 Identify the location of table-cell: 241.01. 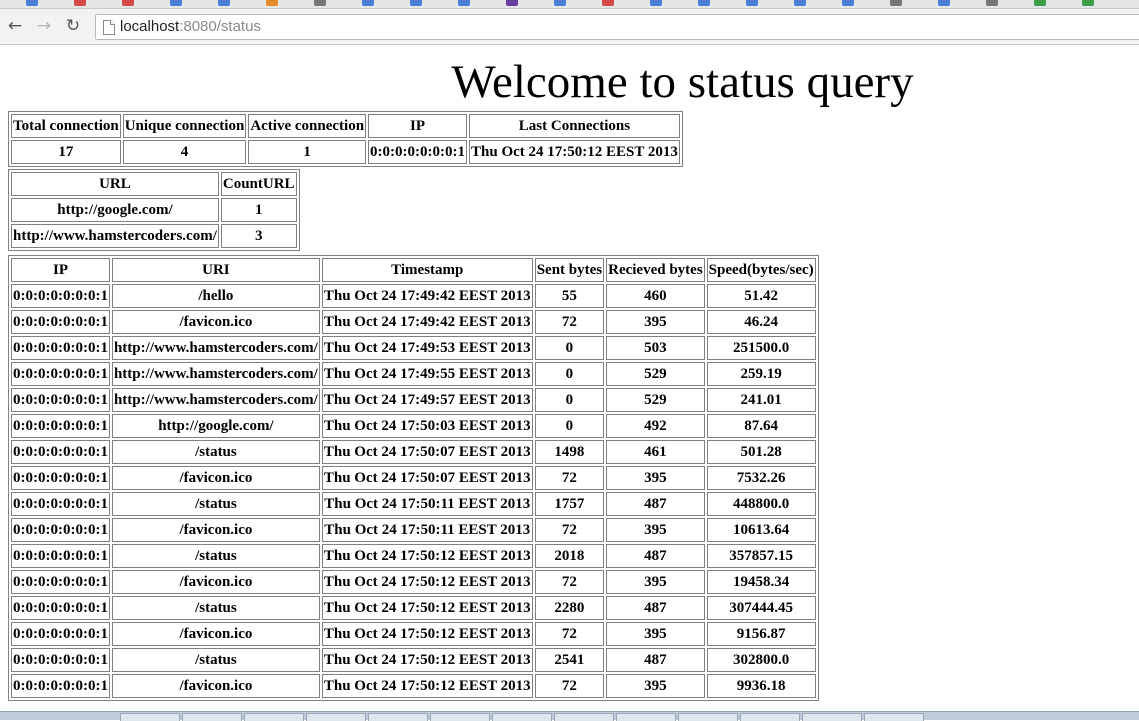
(761, 400).